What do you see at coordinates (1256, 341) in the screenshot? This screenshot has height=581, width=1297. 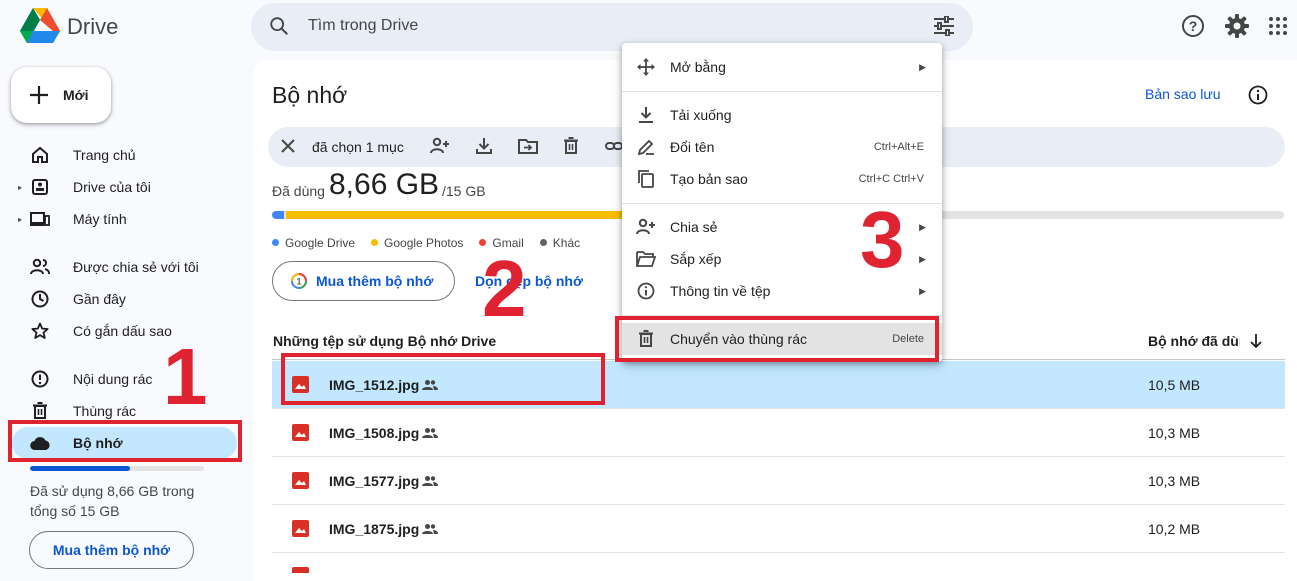 I see `sort-arrow-icon` at bounding box center [1256, 341].